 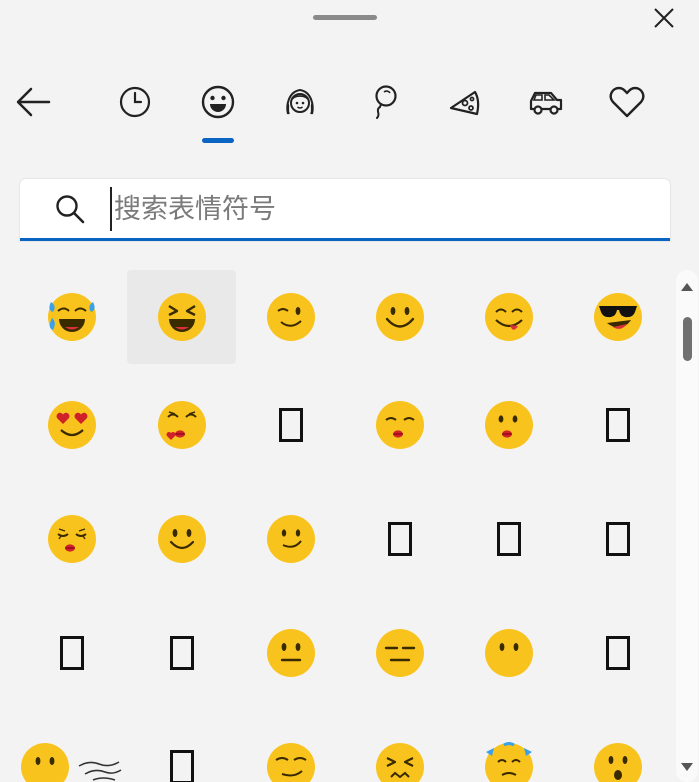 What do you see at coordinates (687, 526) in the screenshot?
I see `scrollbar` at bounding box center [687, 526].